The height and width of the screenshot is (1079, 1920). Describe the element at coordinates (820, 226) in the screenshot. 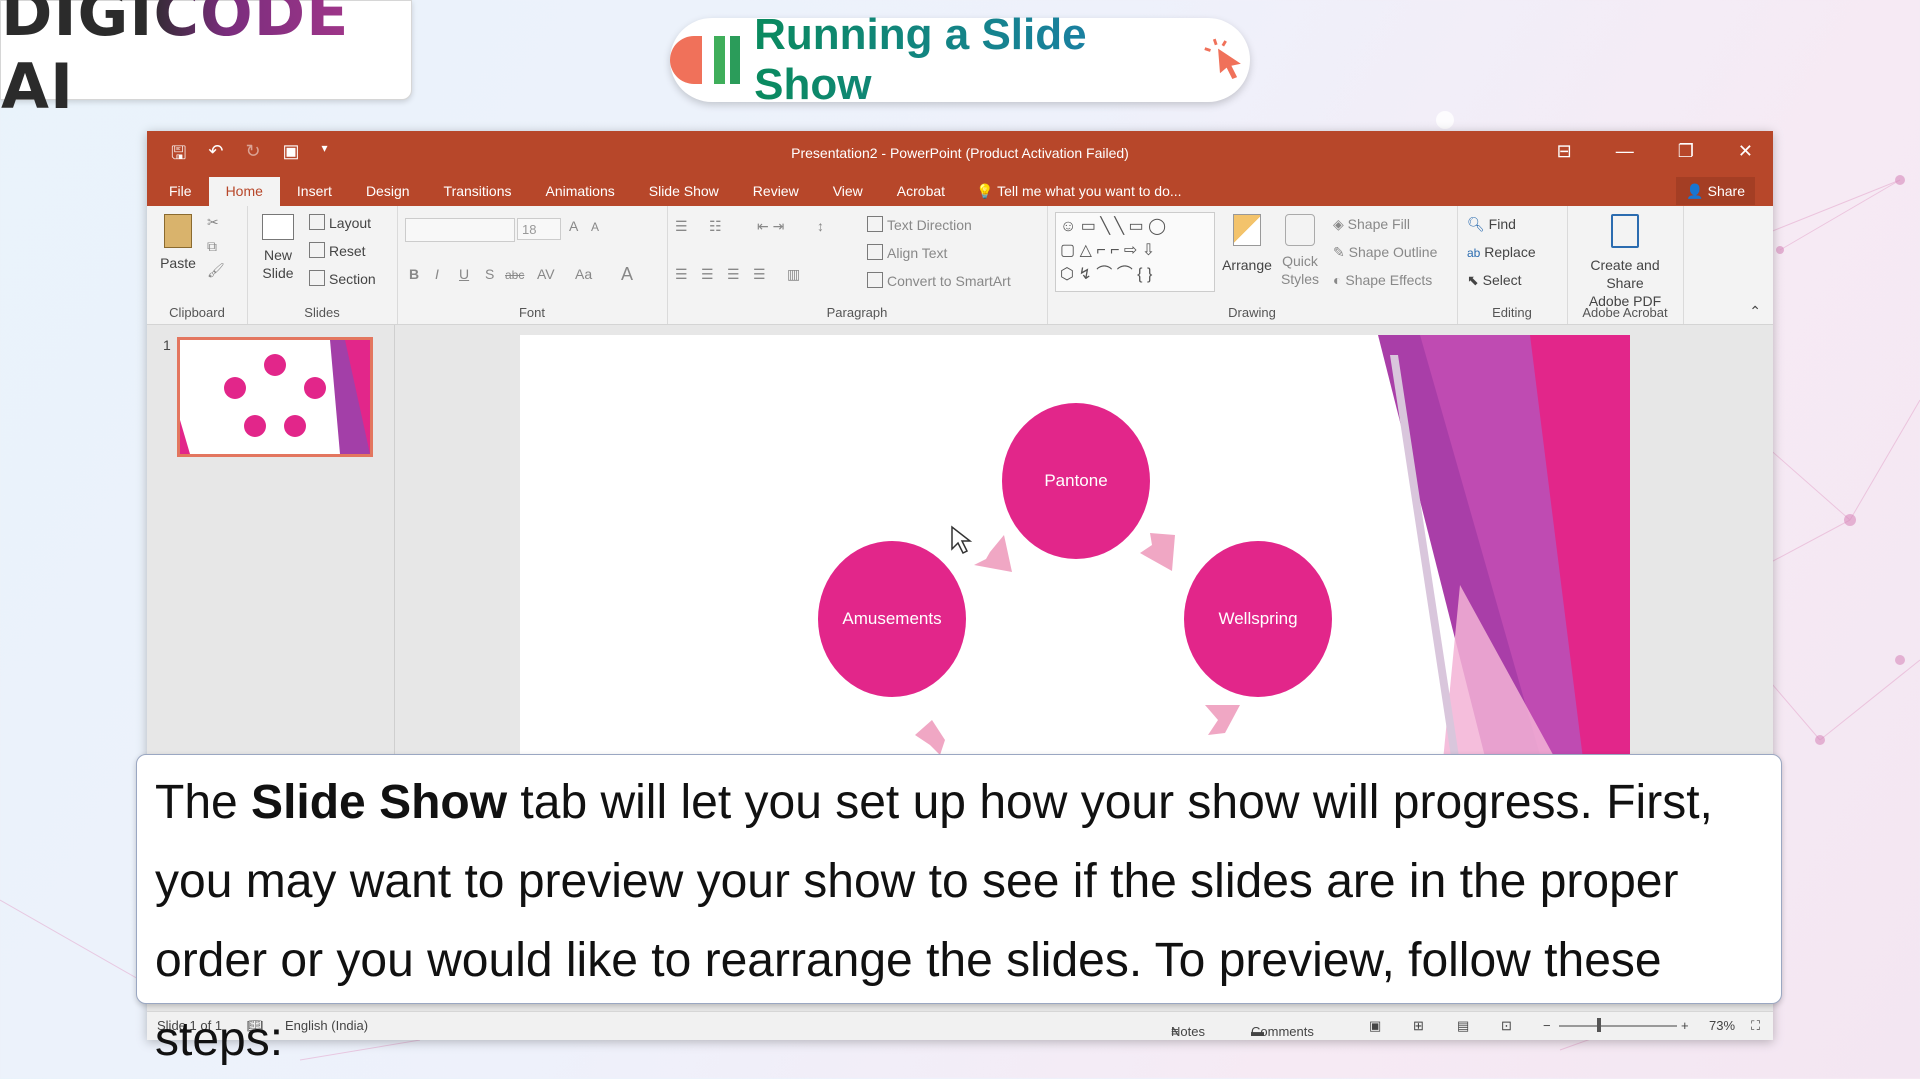

I see `line-spacing-icon: ↕` at that location.